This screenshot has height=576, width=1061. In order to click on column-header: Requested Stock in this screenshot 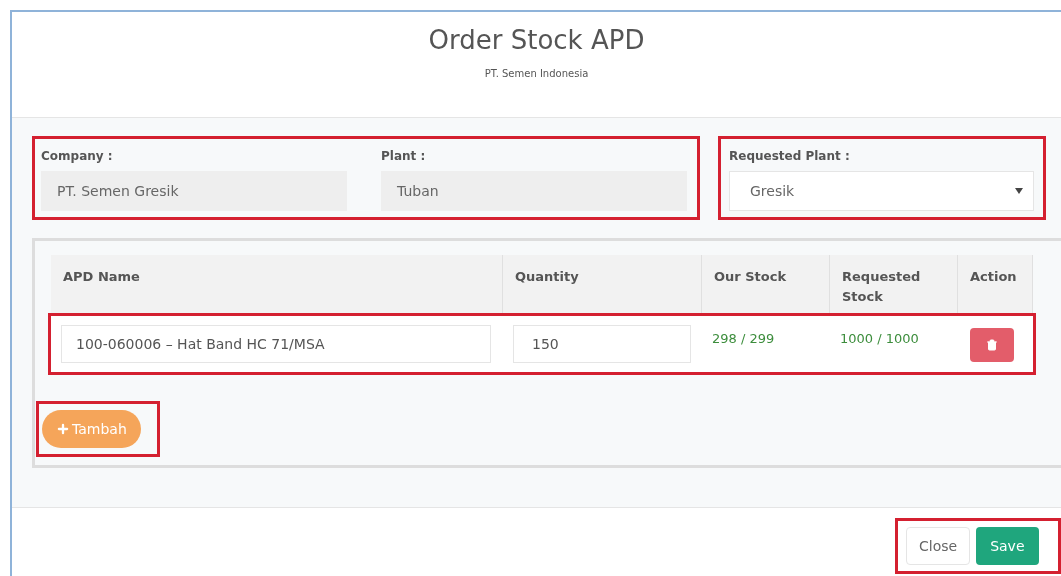, I will do `click(882, 287)`.